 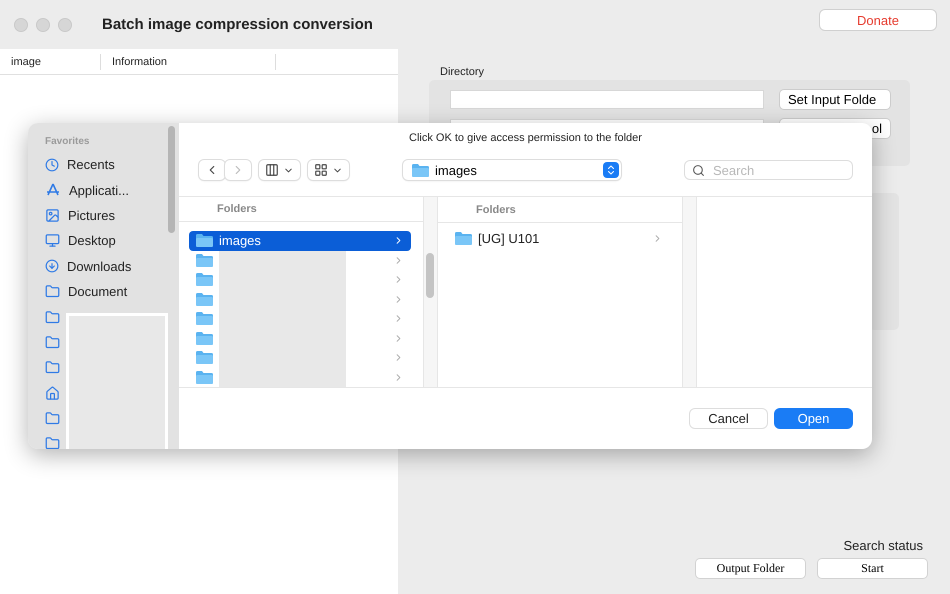 What do you see at coordinates (728, 418) in the screenshot?
I see `cancel-button: Cancel` at bounding box center [728, 418].